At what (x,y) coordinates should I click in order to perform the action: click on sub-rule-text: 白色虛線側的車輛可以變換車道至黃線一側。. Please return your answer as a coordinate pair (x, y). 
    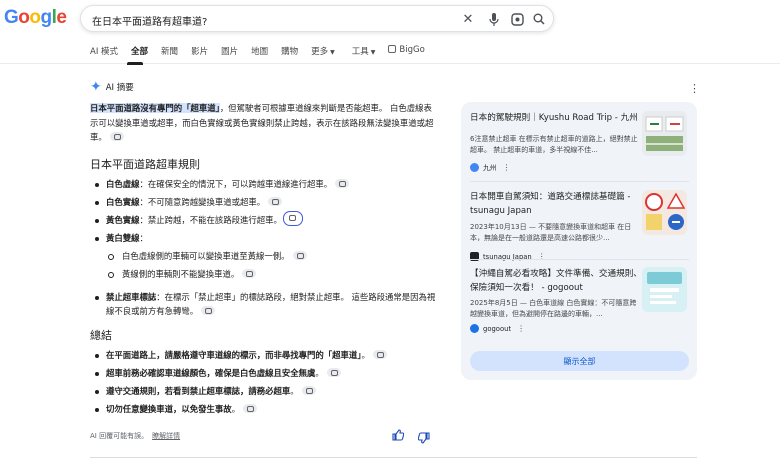
    Looking at the image, I should click on (206, 255).